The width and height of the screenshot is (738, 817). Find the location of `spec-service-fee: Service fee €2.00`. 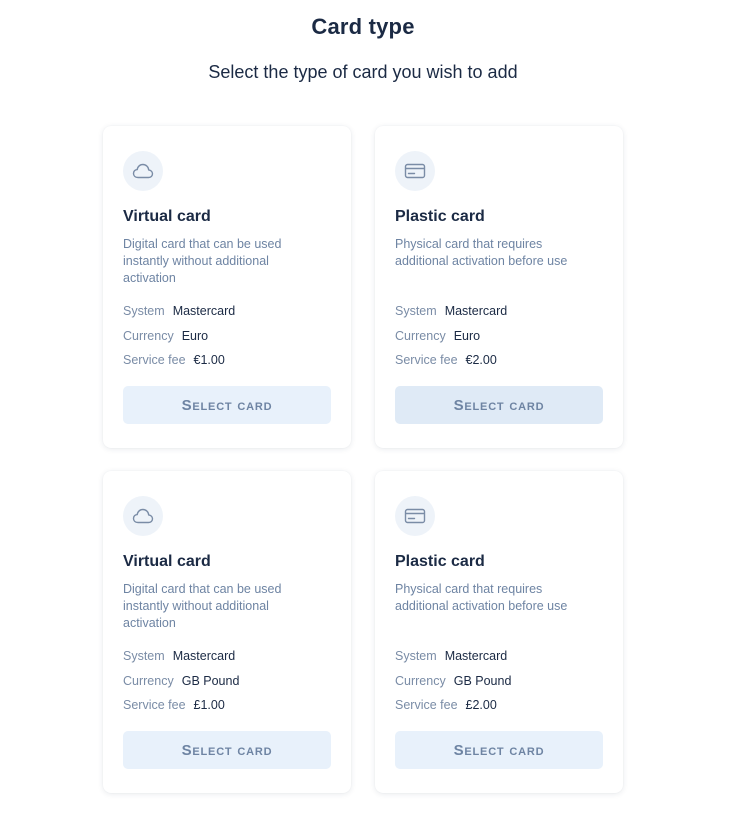

spec-service-fee: Service fee €2.00 is located at coordinates (451, 364).